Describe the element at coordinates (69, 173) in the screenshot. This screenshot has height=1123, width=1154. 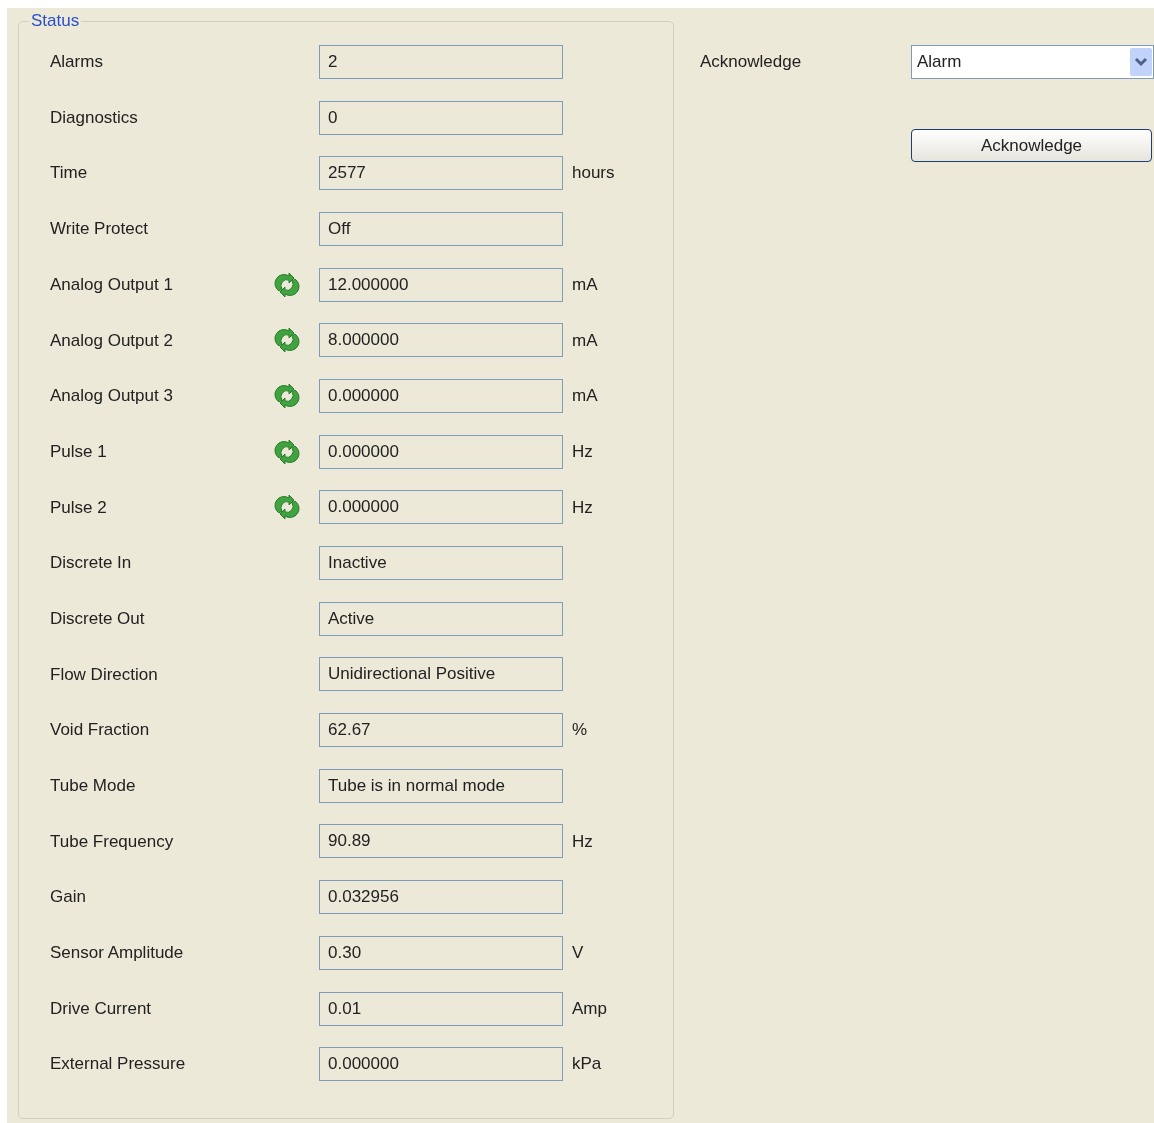
I see `field-label: Time` at that location.